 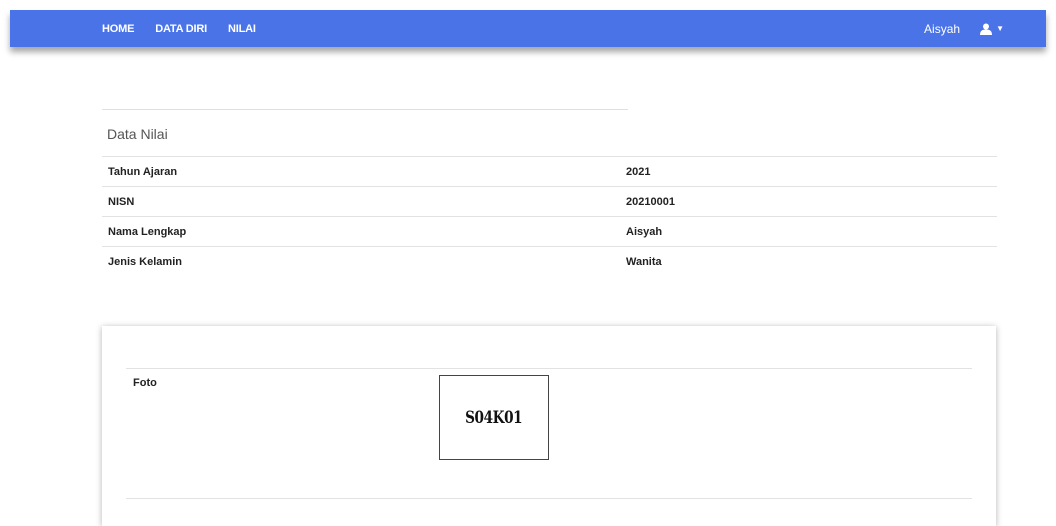 I want to click on table-row: Tahun Ajaran 2021, so click(x=549, y=171).